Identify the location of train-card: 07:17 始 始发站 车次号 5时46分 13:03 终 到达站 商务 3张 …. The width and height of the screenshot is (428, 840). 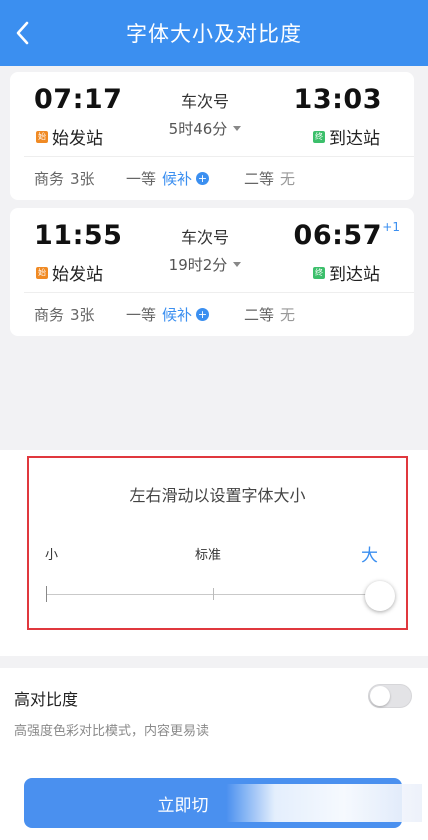
(212, 136).